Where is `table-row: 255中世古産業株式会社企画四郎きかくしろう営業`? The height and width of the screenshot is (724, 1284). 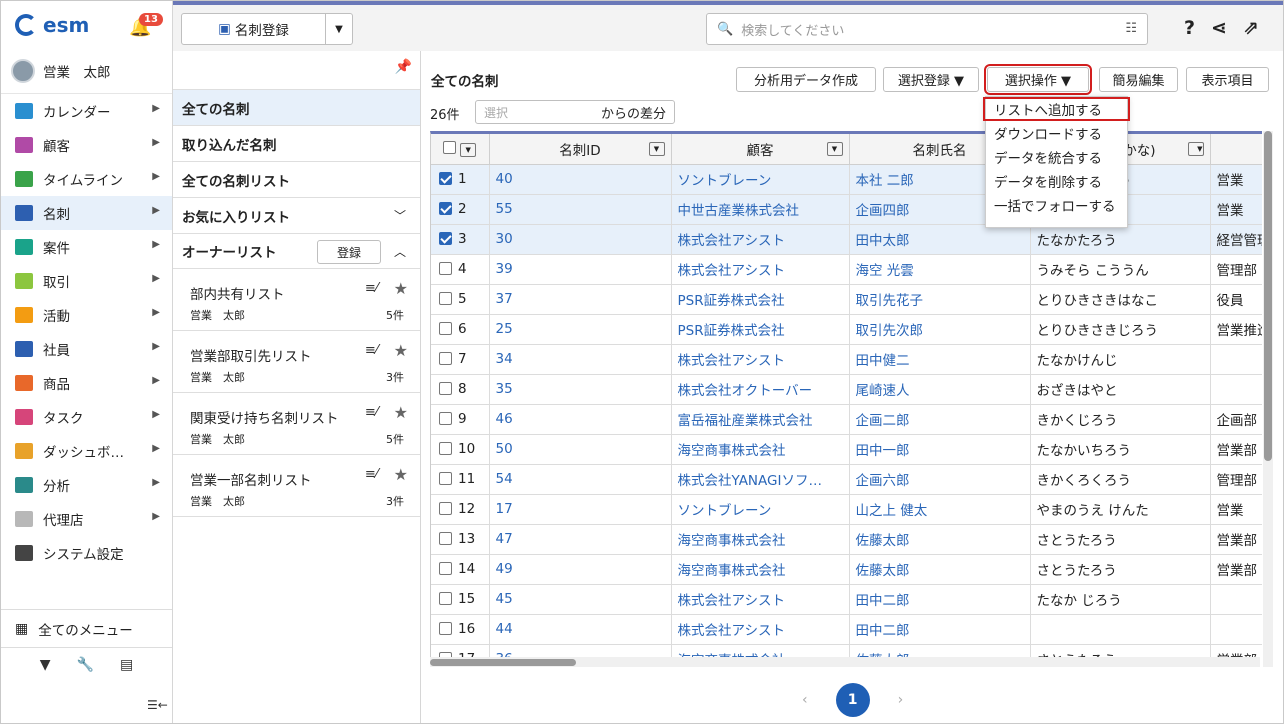 table-row: 255中世古産業株式会社企画四郎きかくしろう営業 is located at coordinates (846, 209).